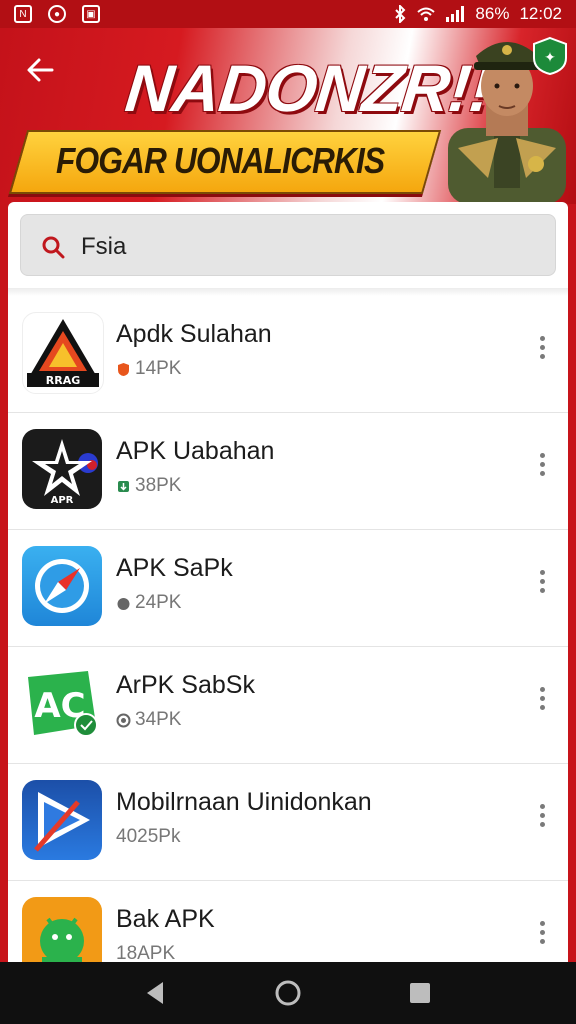 The image size is (576, 1024). I want to click on app-icon: AC, so click(62, 703).